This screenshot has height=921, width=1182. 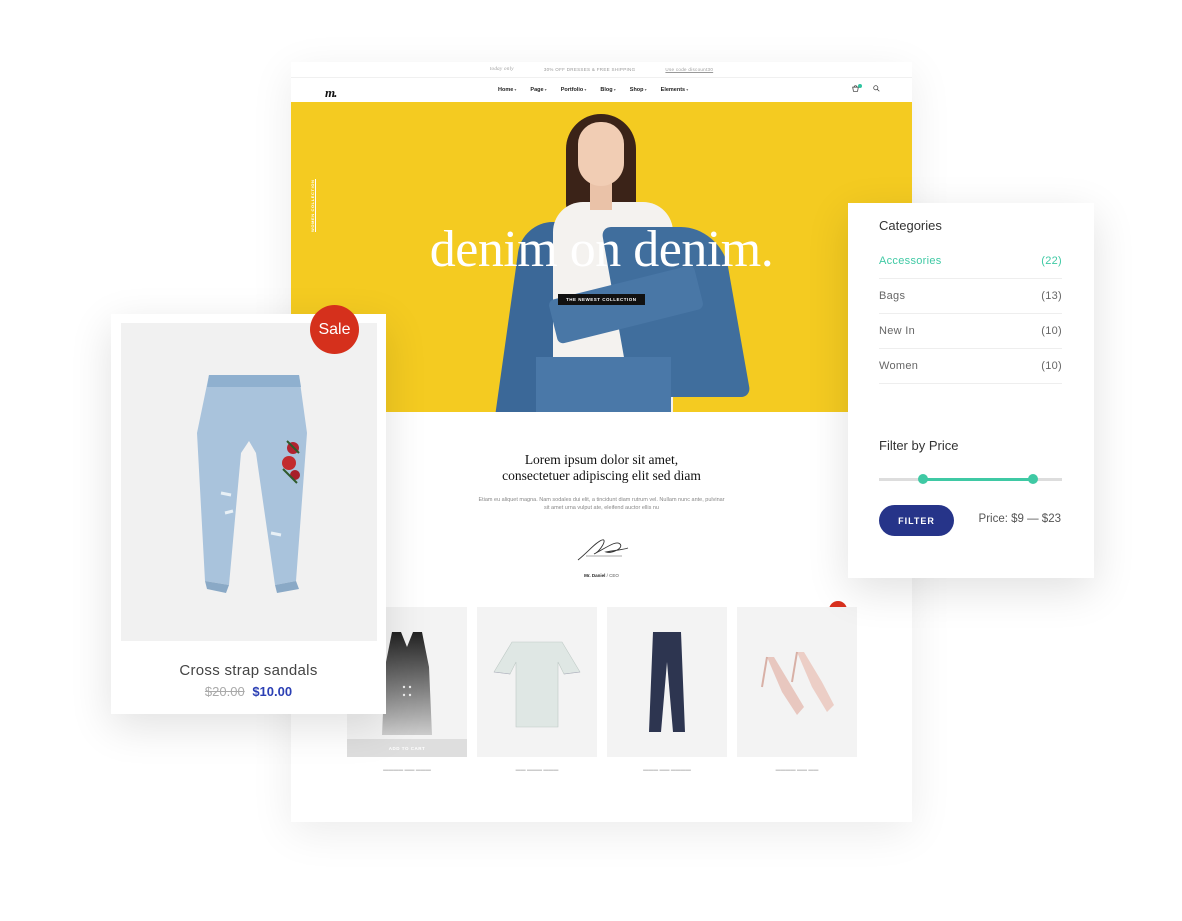 What do you see at coordinates (899, 366) in the screenshot?
I see `category-label: Women` at bounding box center [899, 366].